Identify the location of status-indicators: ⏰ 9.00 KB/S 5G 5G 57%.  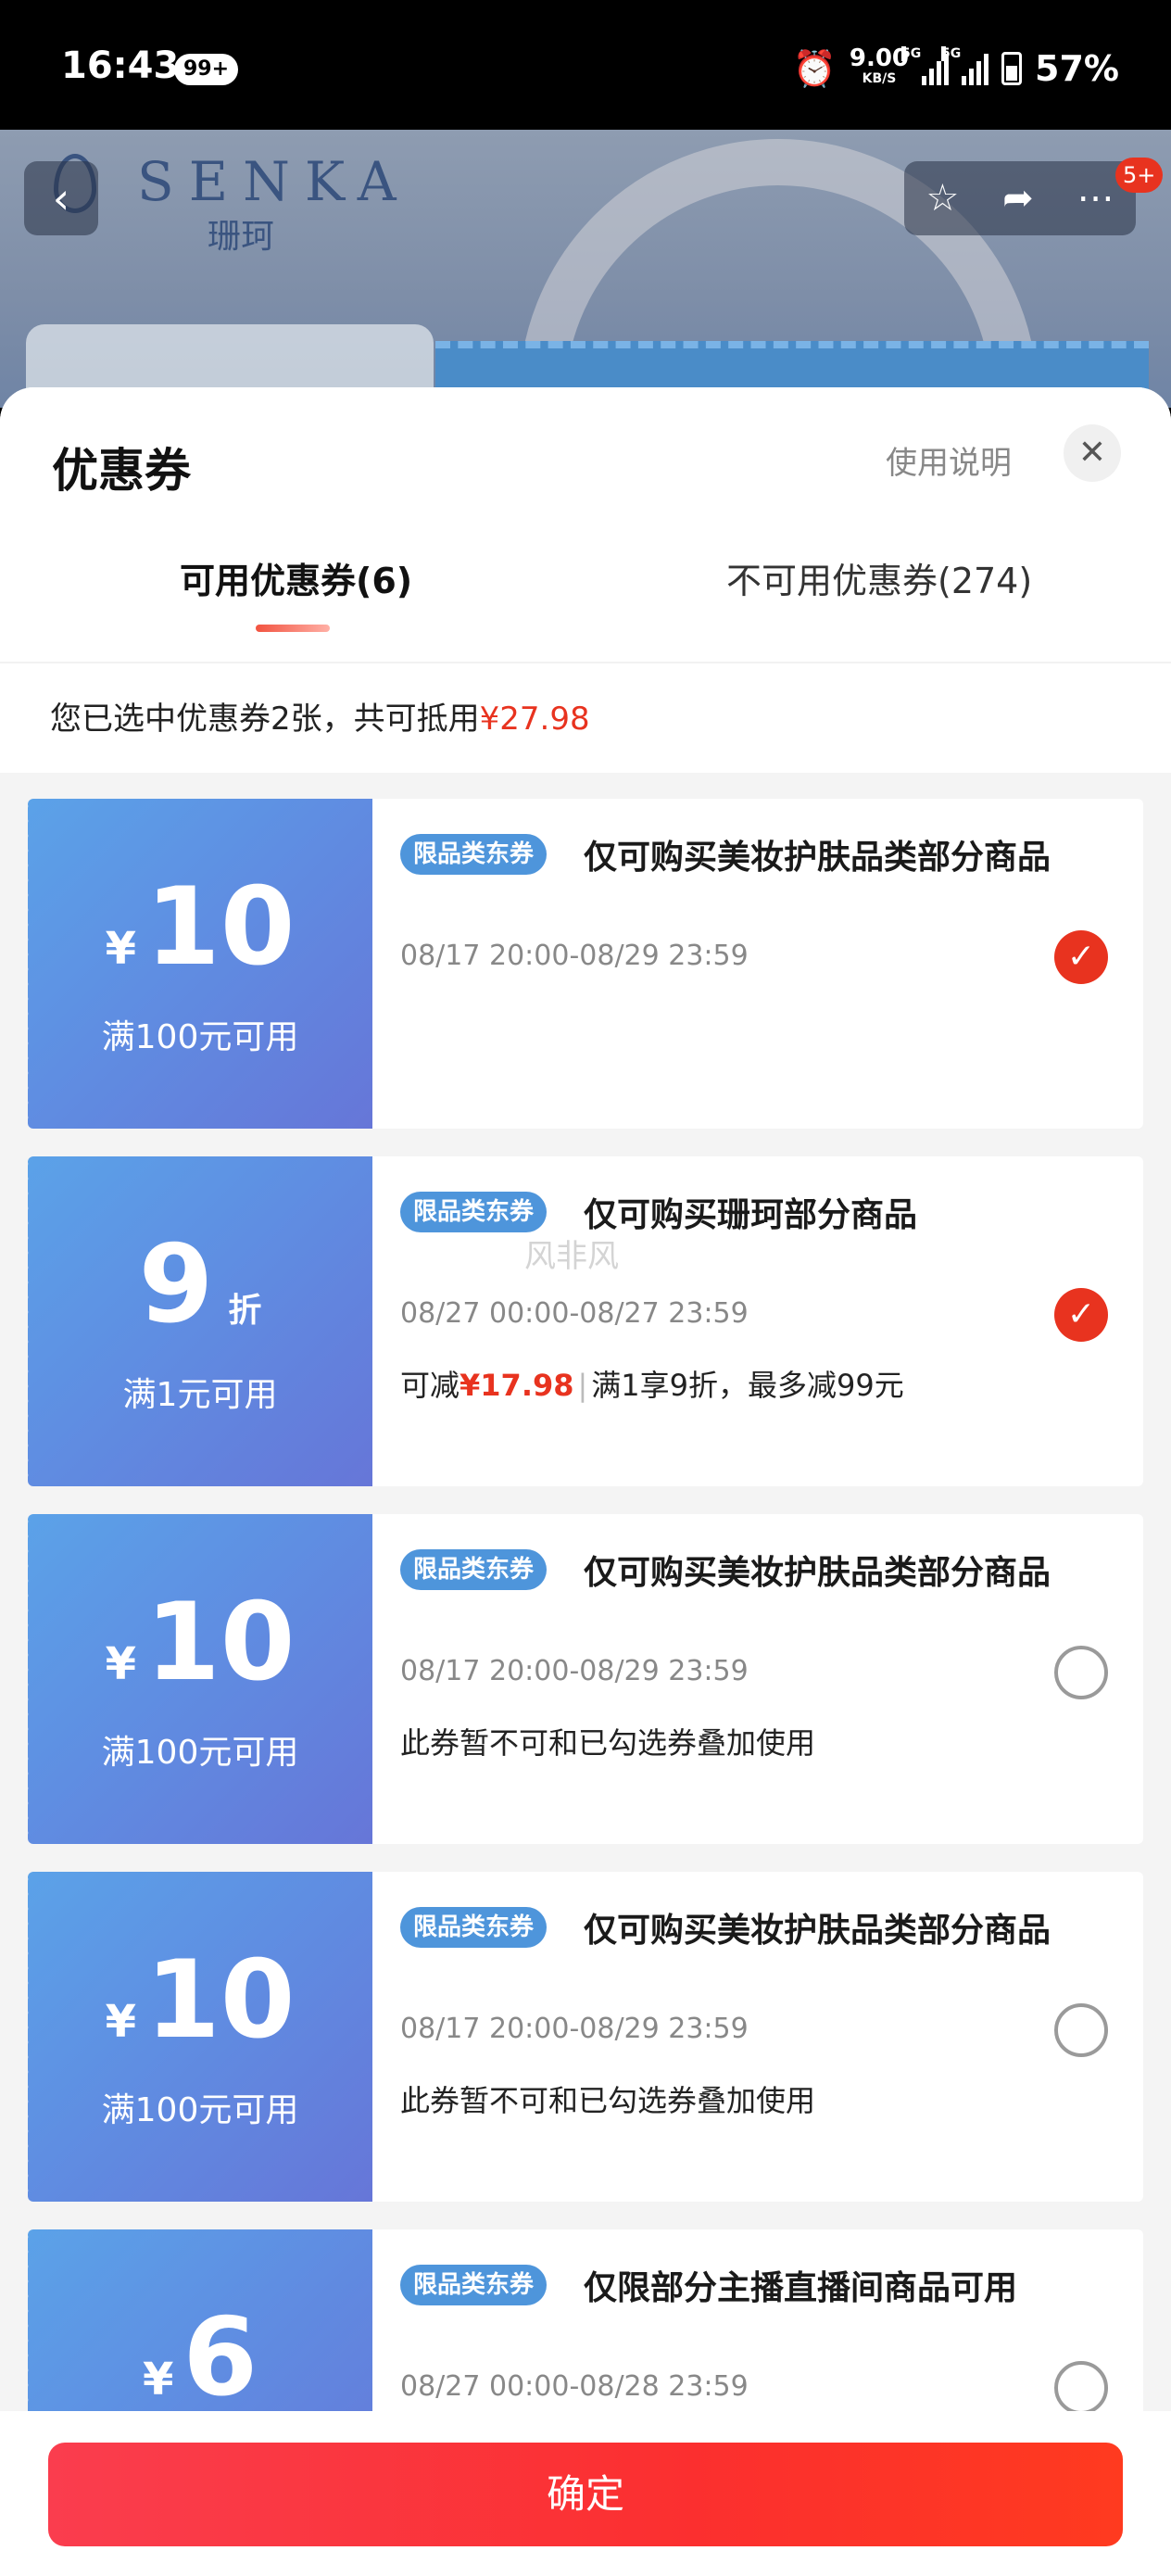
(956, 69).